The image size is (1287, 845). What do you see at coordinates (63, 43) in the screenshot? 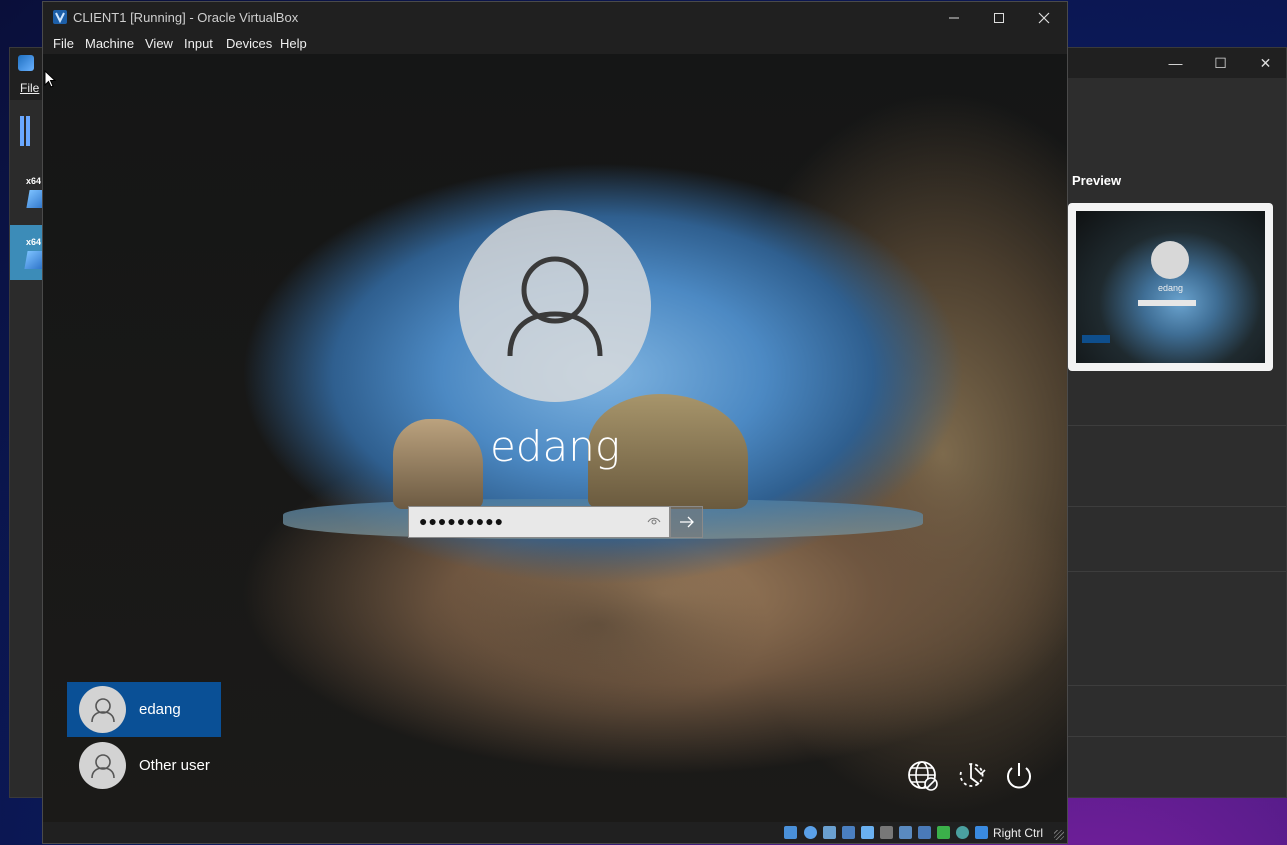
I see `menu-file: File` at bounding box center [63, 43].